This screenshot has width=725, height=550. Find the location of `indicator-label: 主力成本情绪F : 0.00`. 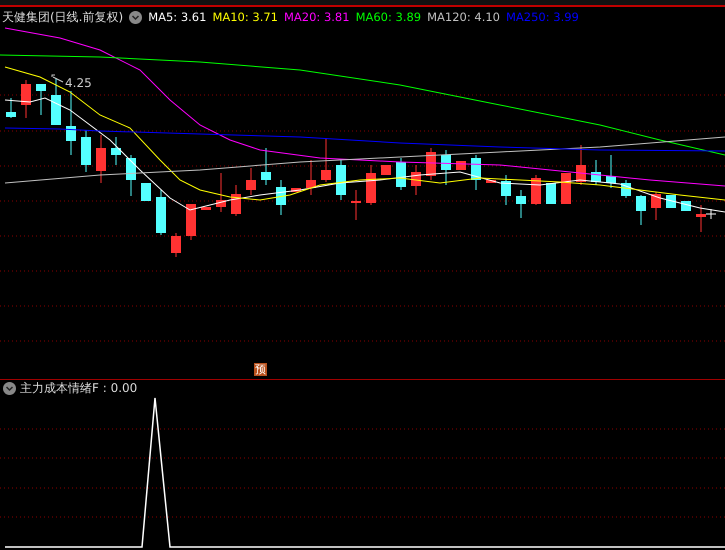

indicator-label: 主力成本情绪F : 0.00 is located at coordinates (79, 388).